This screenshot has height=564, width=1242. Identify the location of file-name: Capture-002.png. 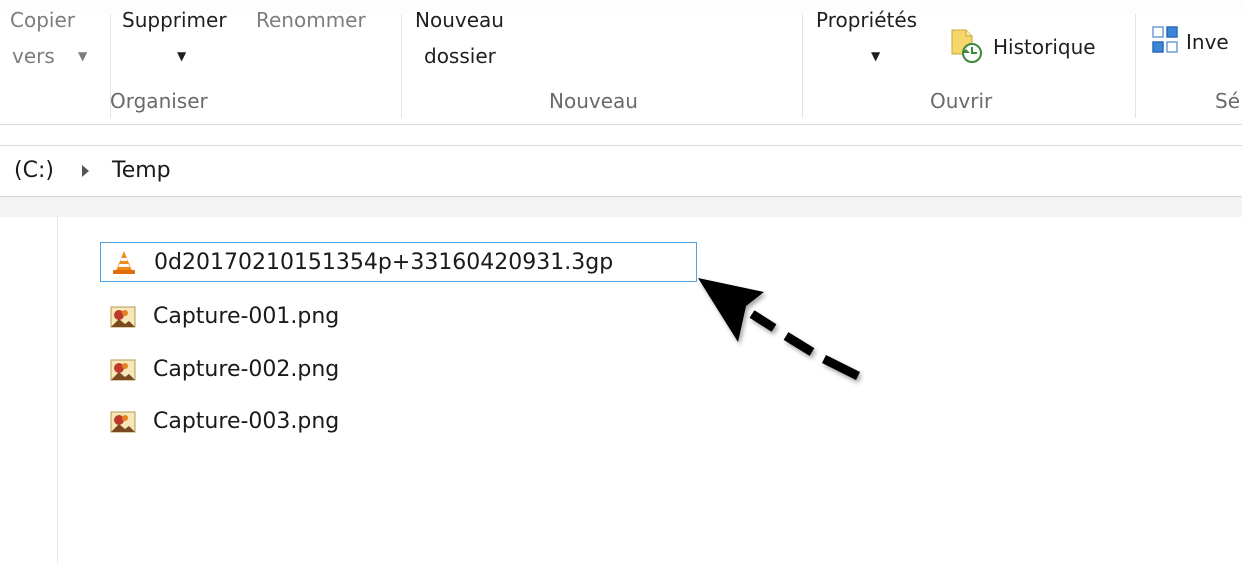
(246, 369).